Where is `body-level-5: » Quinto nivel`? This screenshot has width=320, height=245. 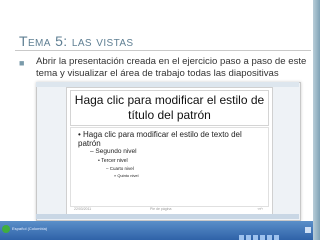 body-level-5: » Quinto nivel is located at coordinates (126, 175).